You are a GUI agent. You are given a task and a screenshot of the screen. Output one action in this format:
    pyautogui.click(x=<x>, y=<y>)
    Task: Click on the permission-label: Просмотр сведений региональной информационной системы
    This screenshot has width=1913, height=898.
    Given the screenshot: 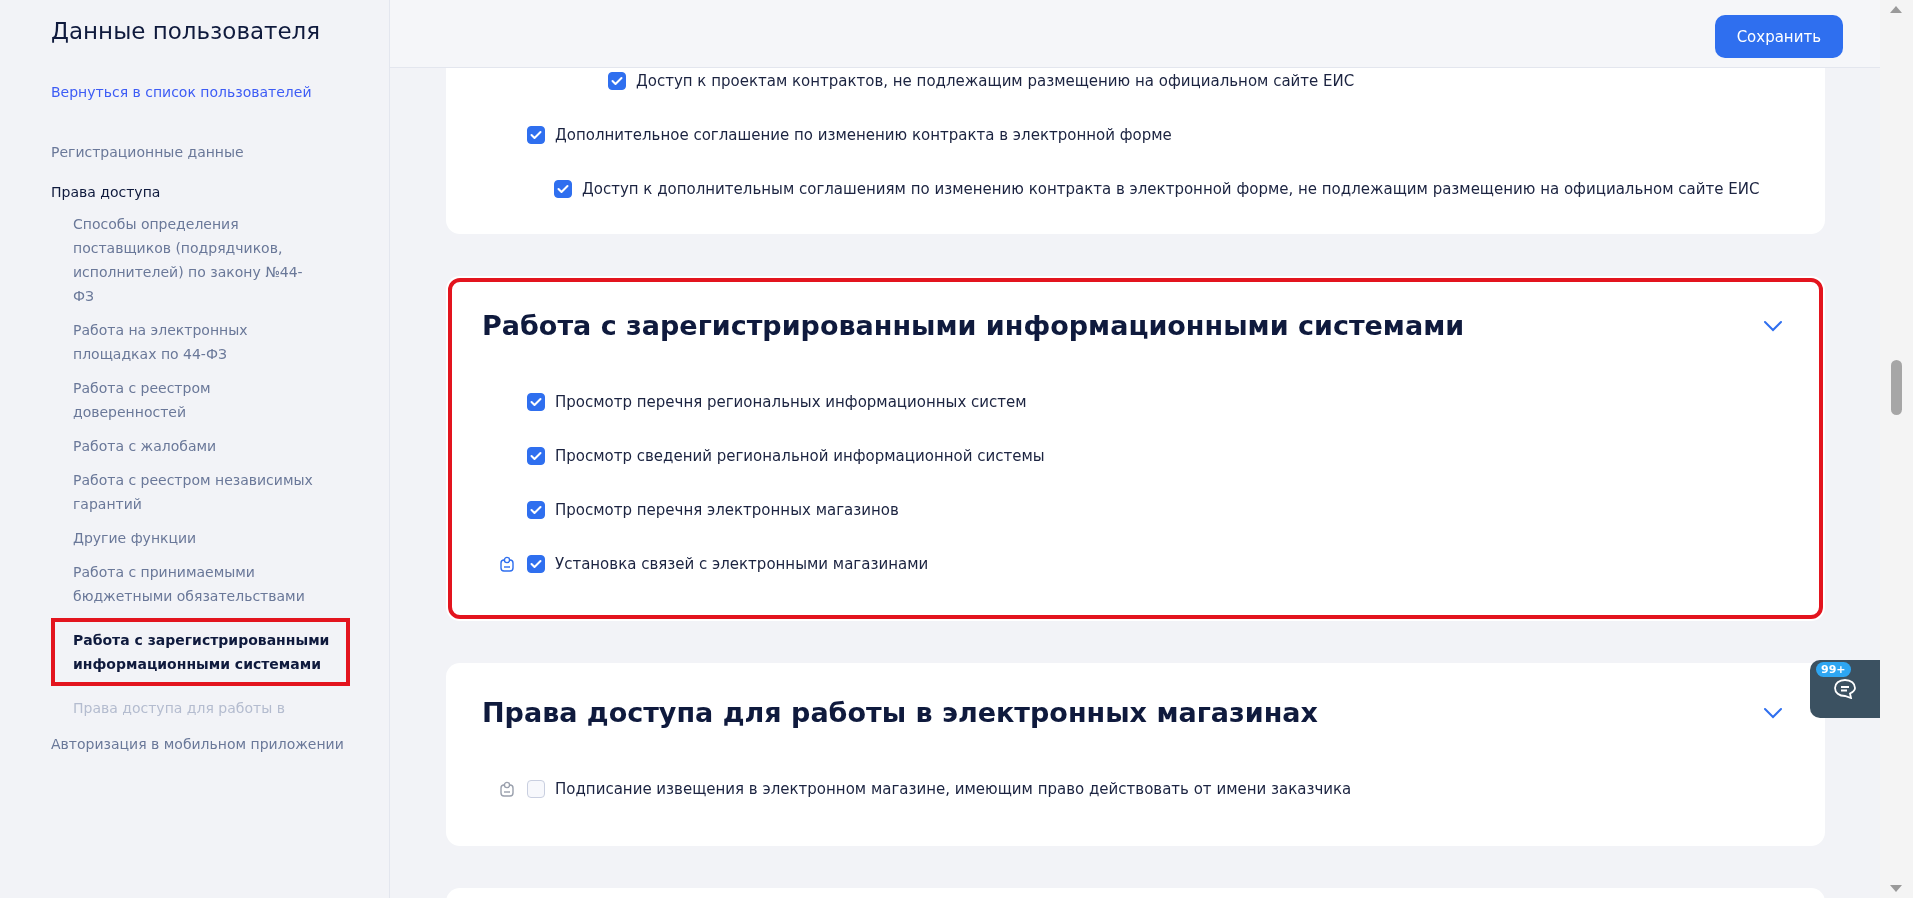 What is the action you would take?
    pyautogui.click(x=800, y=456)
    